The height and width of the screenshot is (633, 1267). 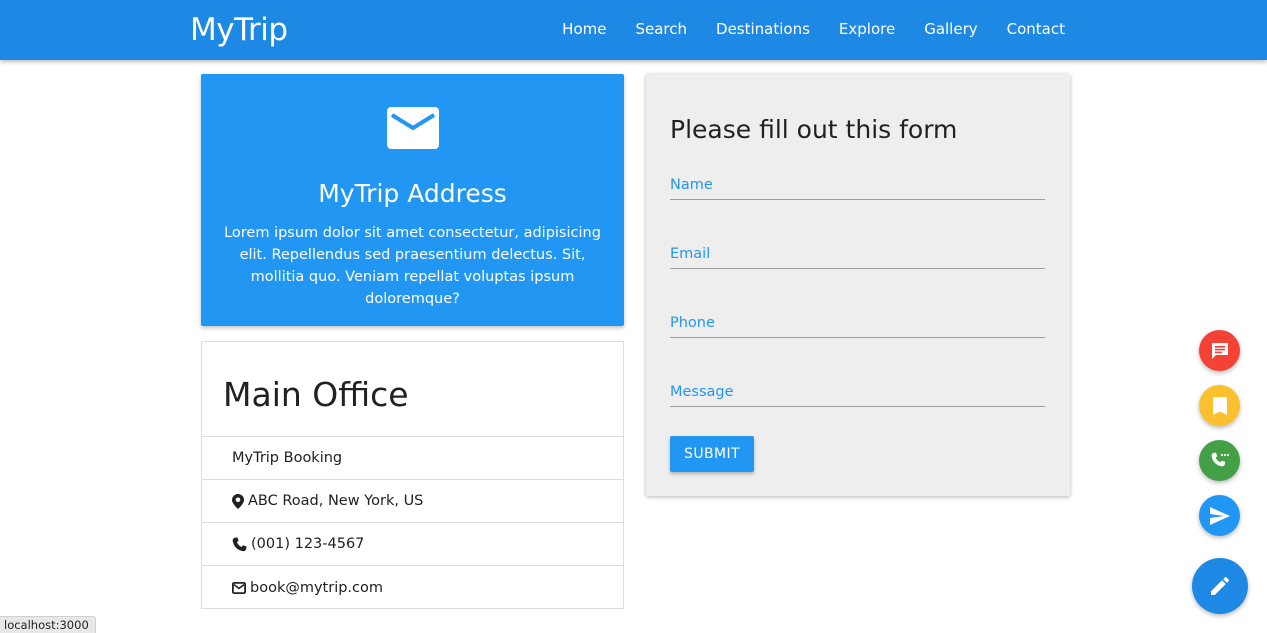 I want to click on send-fab, so click(x=1219, y=515).